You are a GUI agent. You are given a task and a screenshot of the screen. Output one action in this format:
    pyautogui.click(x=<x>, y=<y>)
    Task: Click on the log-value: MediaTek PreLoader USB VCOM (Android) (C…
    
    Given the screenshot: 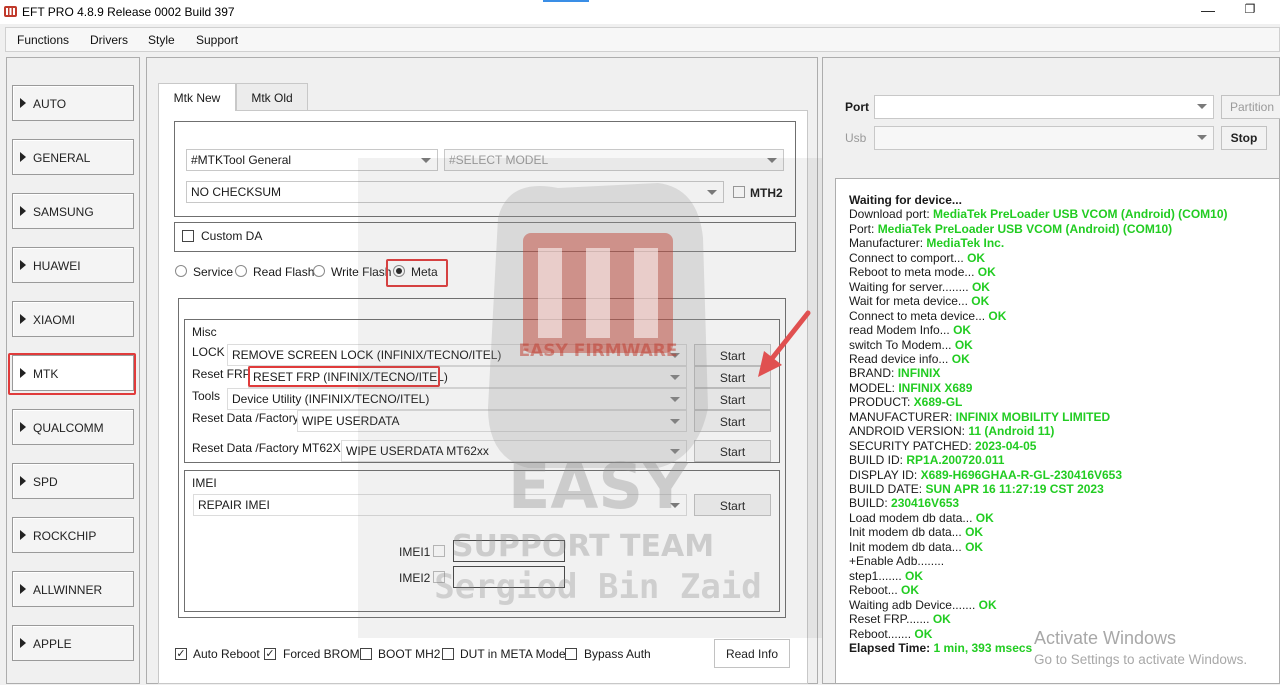 What is the action you would take?
    pyautogui.click(x=1080, y=214)
    